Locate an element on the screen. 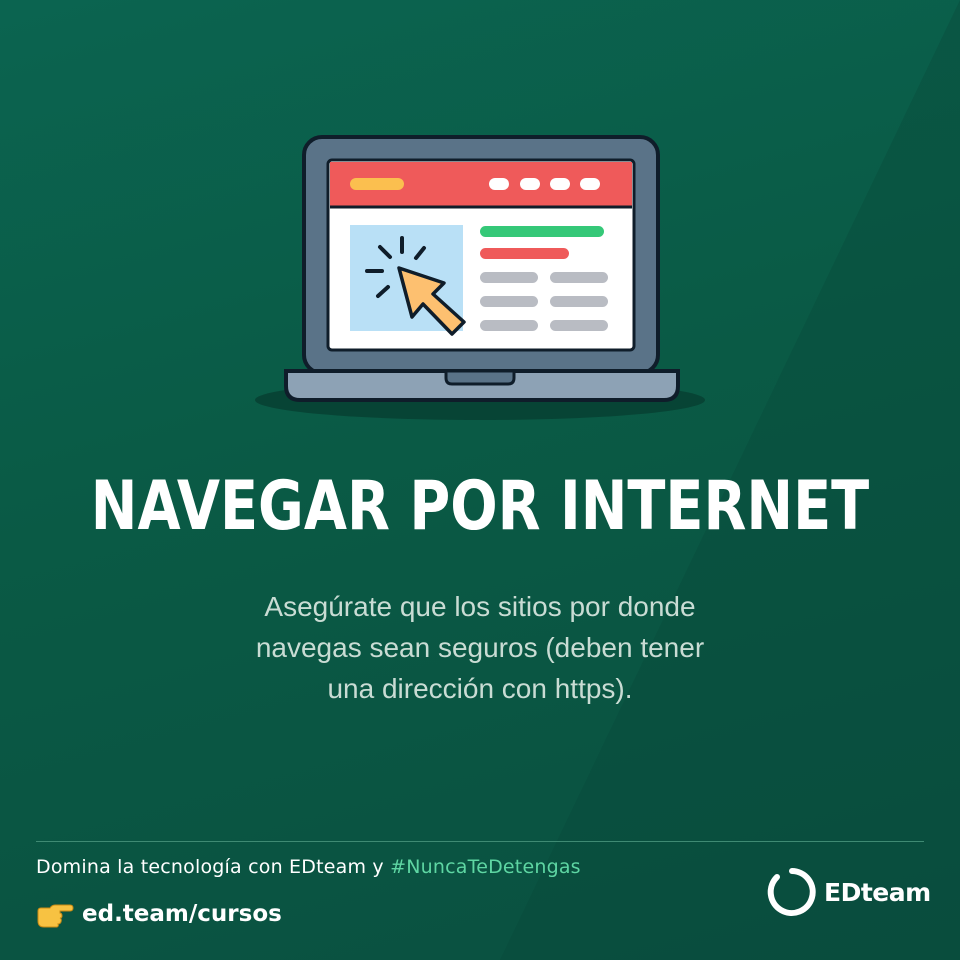 The height and width of the screenshot is (960, 960). courses-link: ed.team/cursos is located at coordinates (159, 914).